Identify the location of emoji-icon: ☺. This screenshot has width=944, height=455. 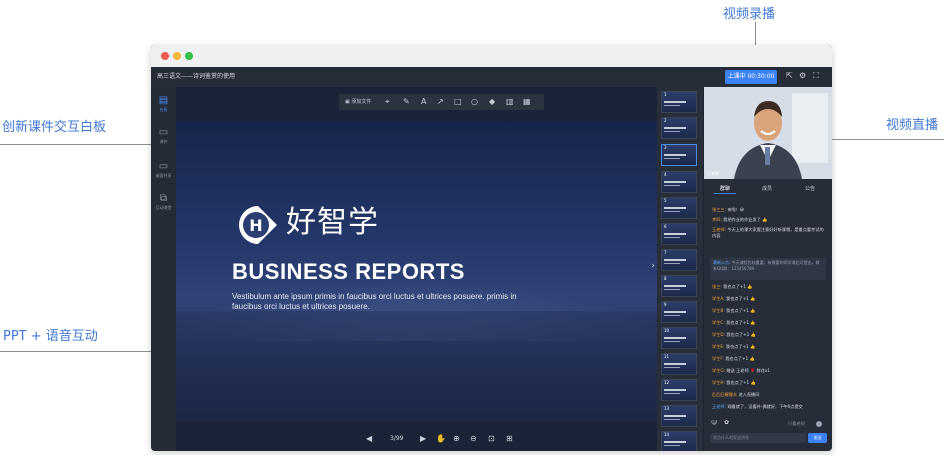
(715, 423).